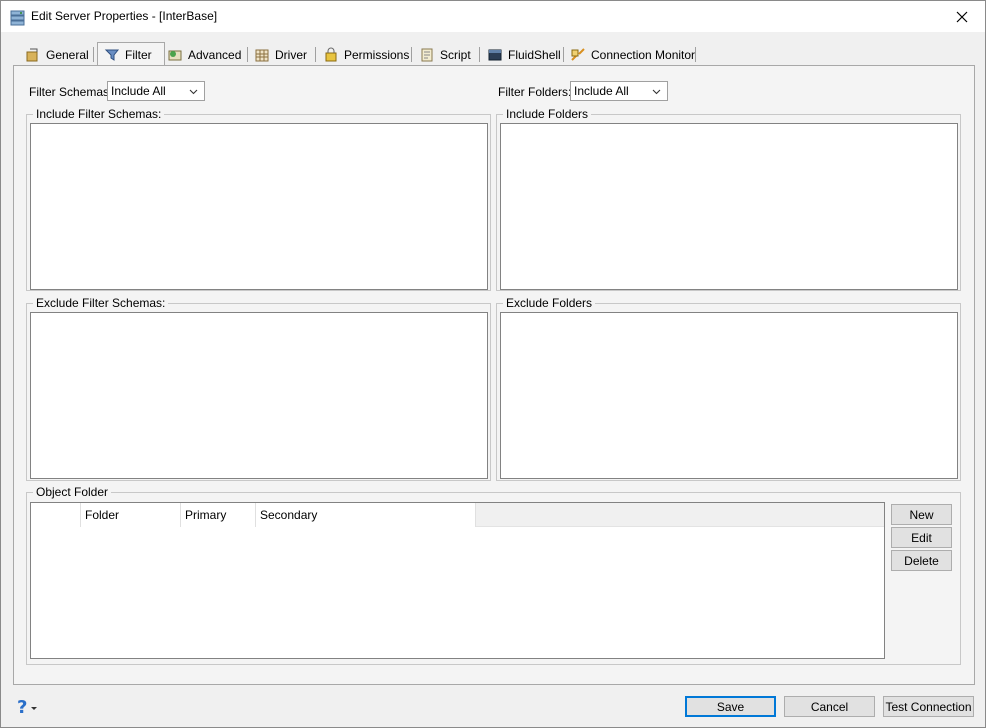  What do you see at coordinates (262, 55) in the screenshot?
I see `driver-icon` at bounding box center [262, 55].